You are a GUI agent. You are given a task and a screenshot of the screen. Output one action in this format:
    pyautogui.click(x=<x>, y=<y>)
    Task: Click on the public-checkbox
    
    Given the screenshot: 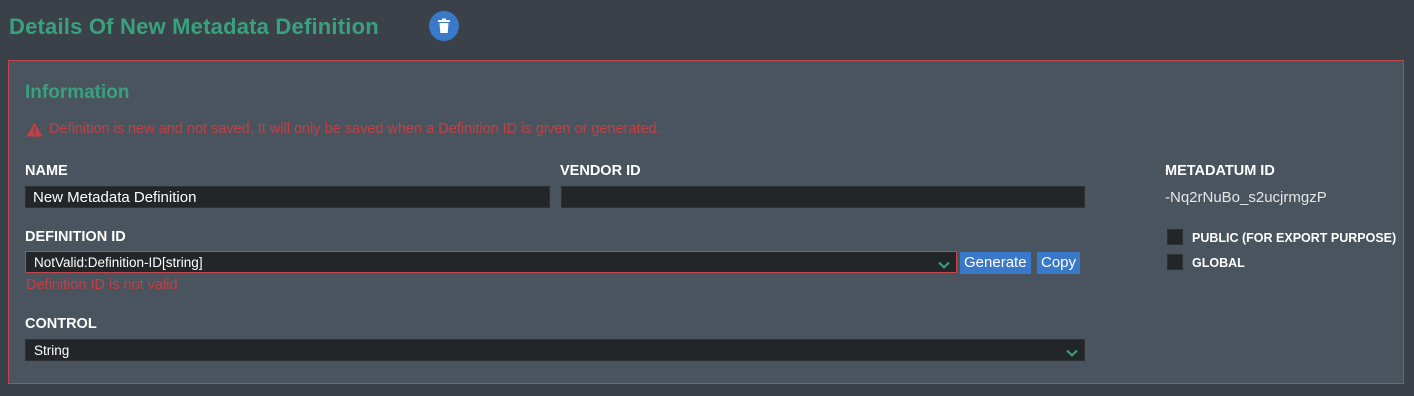 What is the action you would take?
    pyautogui.click(x=1175, y=237)
    